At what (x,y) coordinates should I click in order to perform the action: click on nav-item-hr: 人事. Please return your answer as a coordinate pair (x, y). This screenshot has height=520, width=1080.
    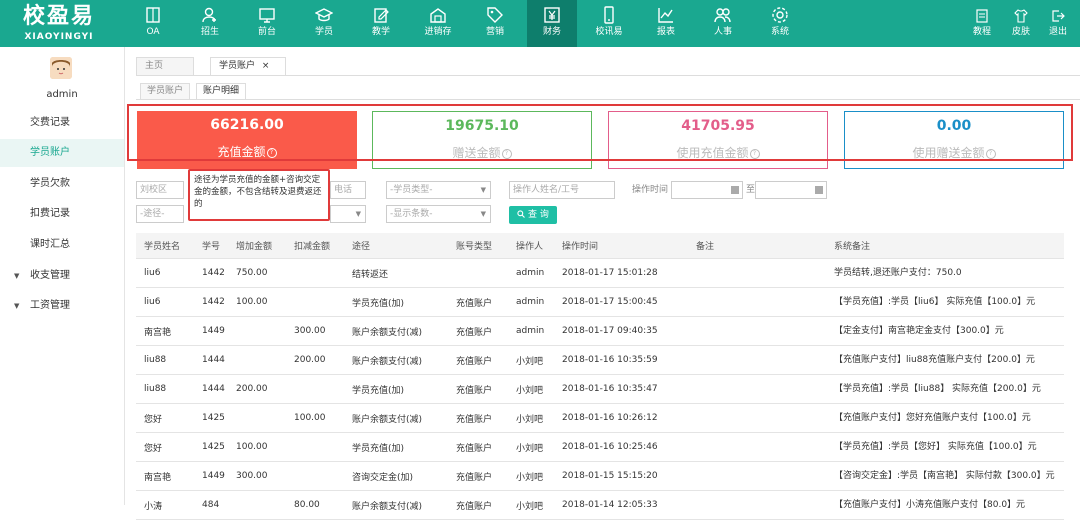
    Looking at the image, I should click on (723, 23).